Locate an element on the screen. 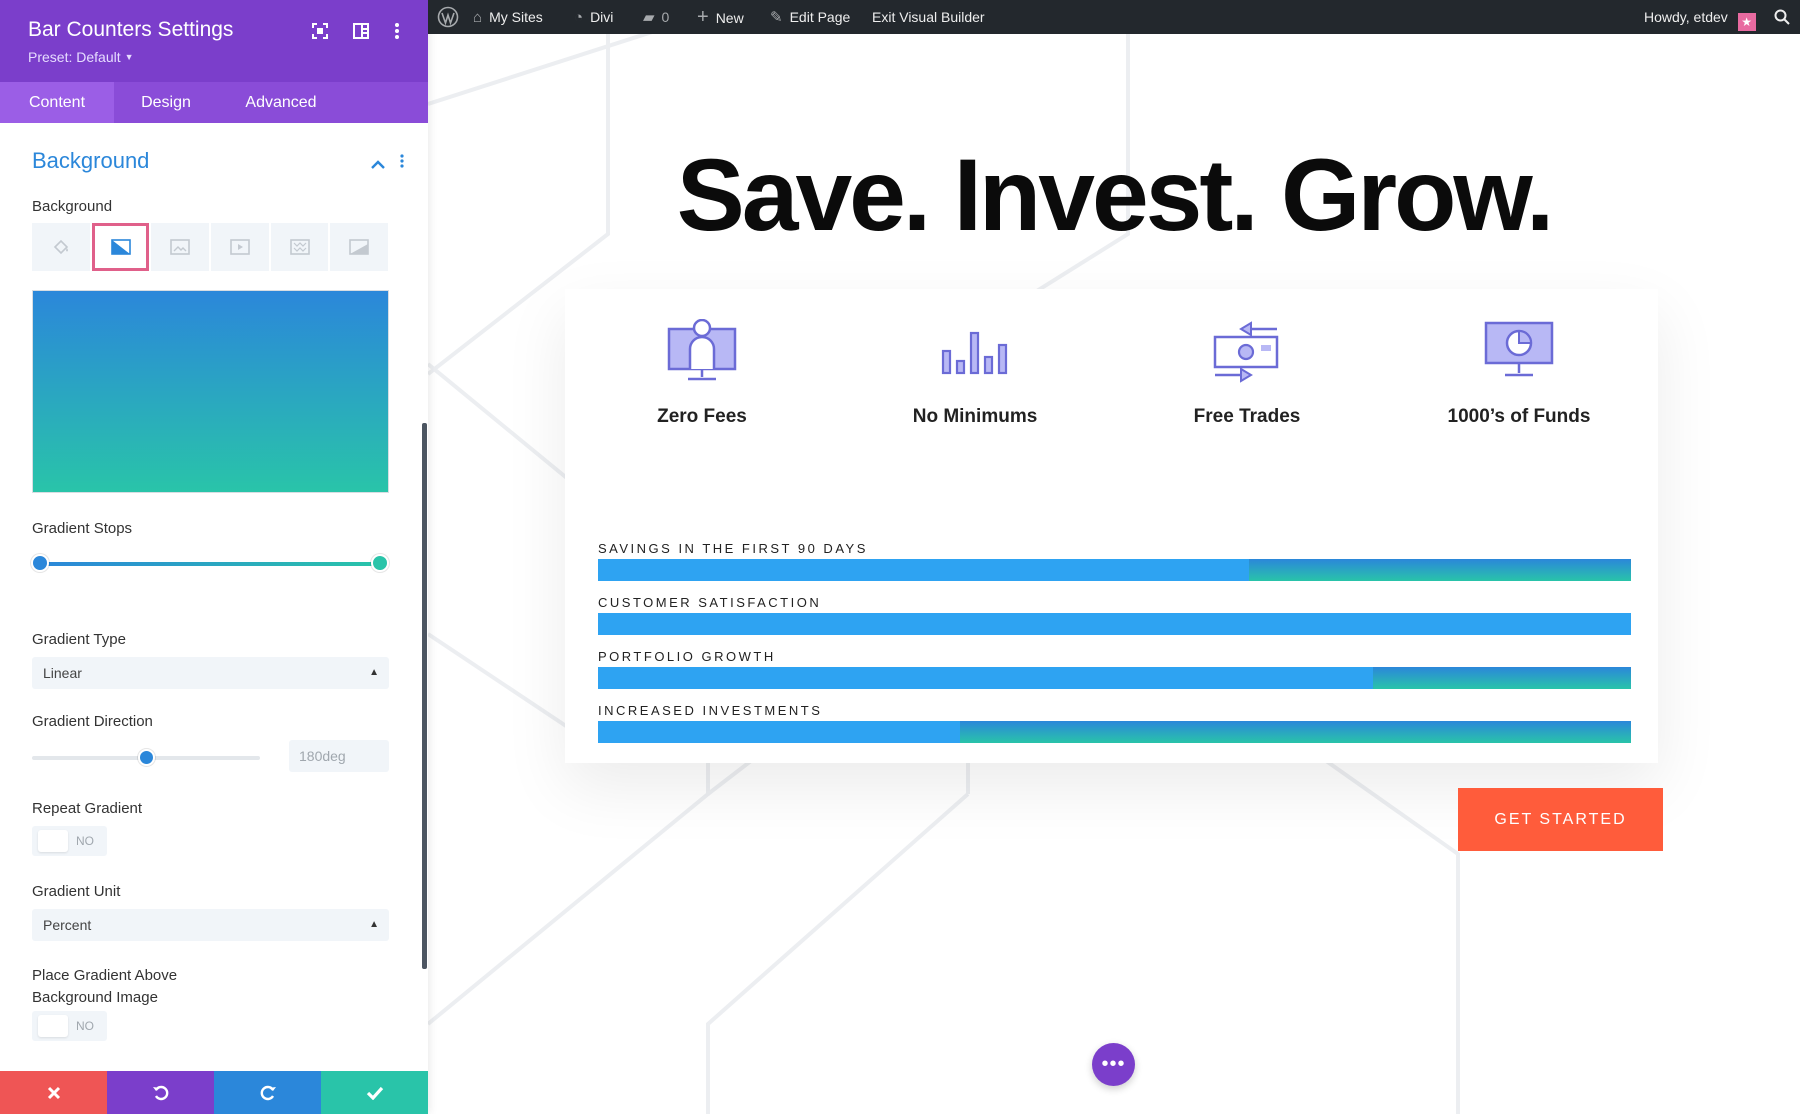 This screenshot has height=1114, width=1800. exit-visual-builder-link: Exit Visual Builder is located at coordinates (928, 17).